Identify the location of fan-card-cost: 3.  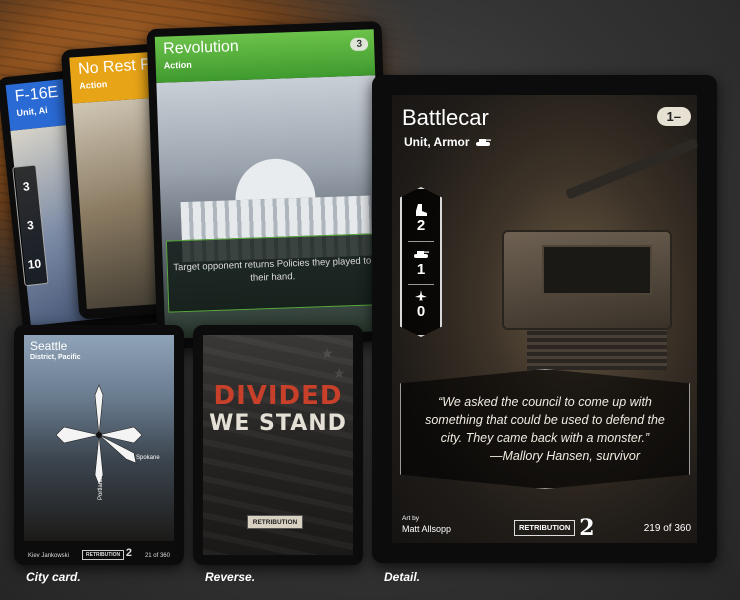
(359, 44).